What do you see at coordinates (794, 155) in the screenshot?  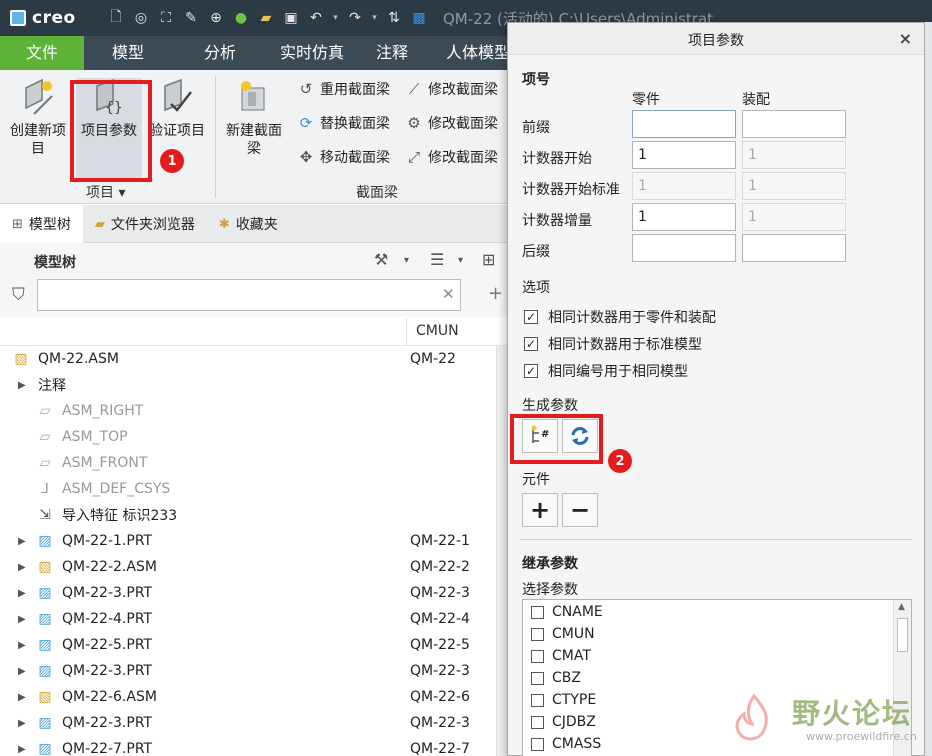 I see `counter-start-asm-input` at bounding box center [794, 155].